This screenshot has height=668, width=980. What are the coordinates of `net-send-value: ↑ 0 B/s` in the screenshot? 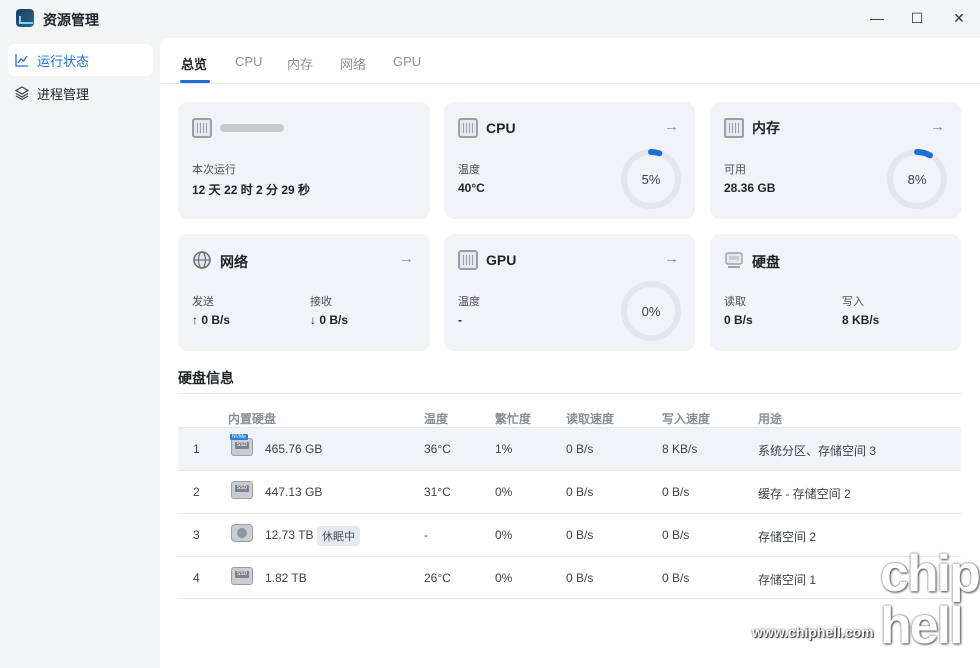 It's located at (211, 320).